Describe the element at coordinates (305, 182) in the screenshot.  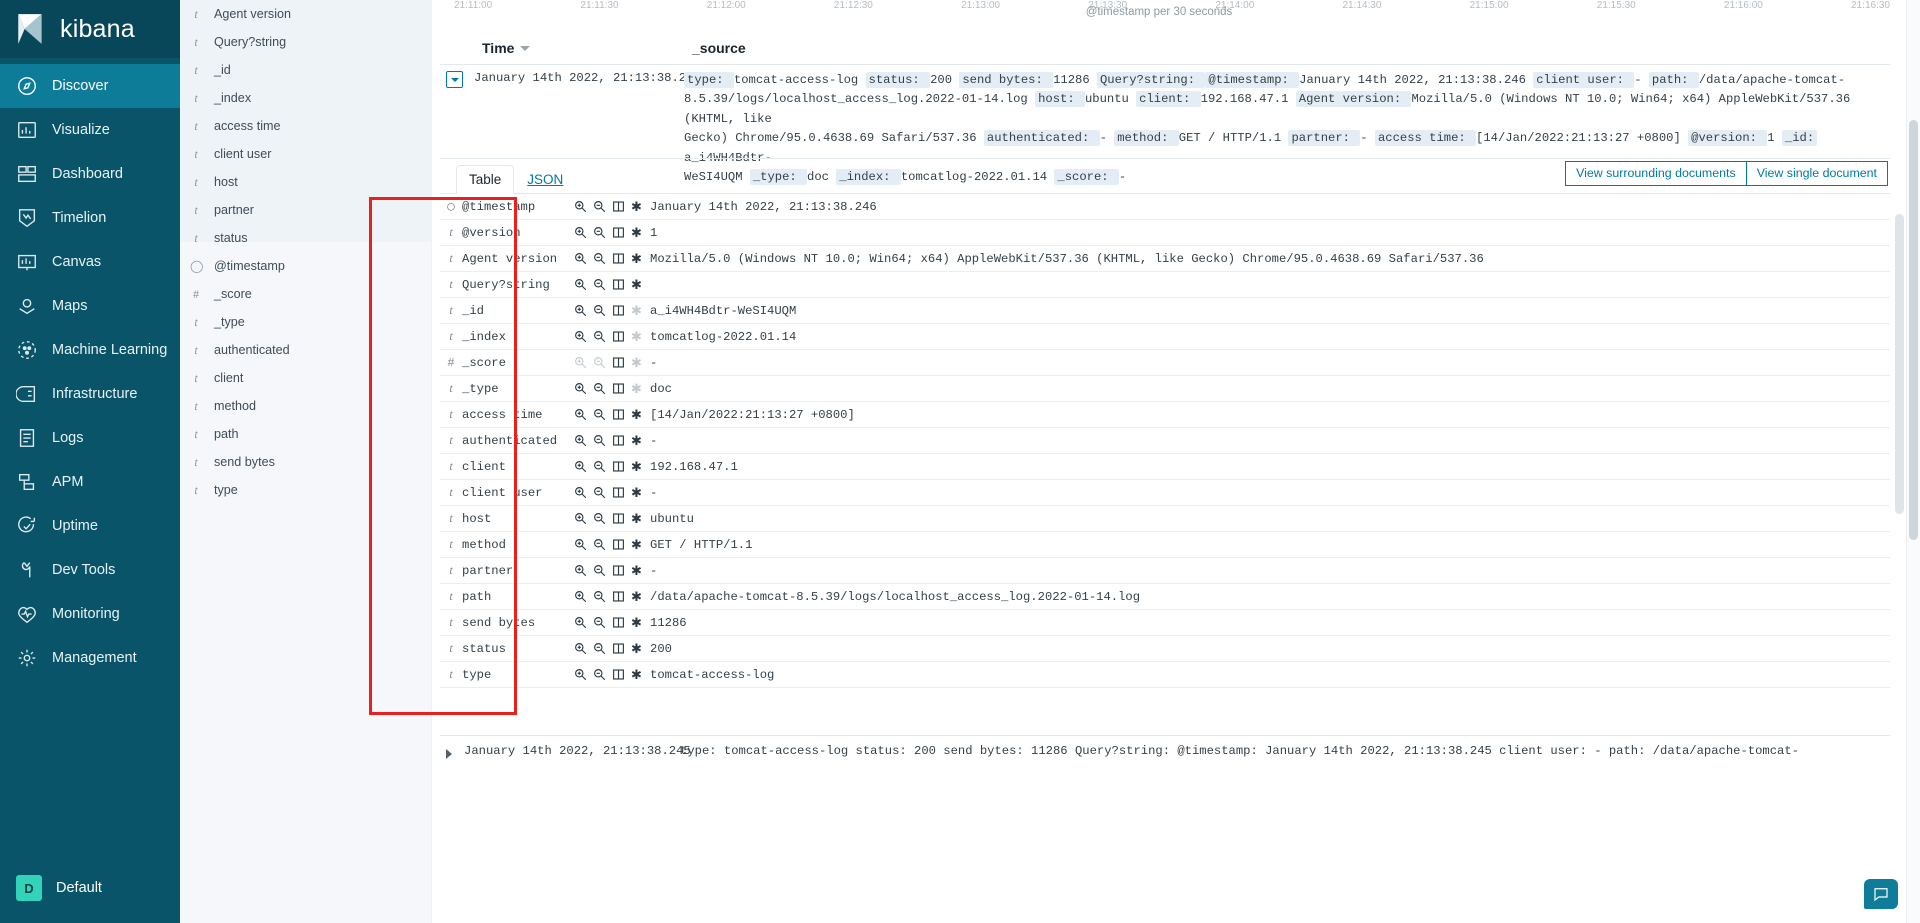
I see `field-item-host: t host` at that location.